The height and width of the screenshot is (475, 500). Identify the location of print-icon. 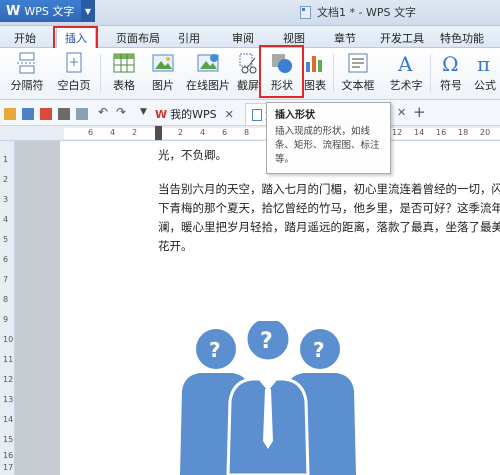
(64, 114).